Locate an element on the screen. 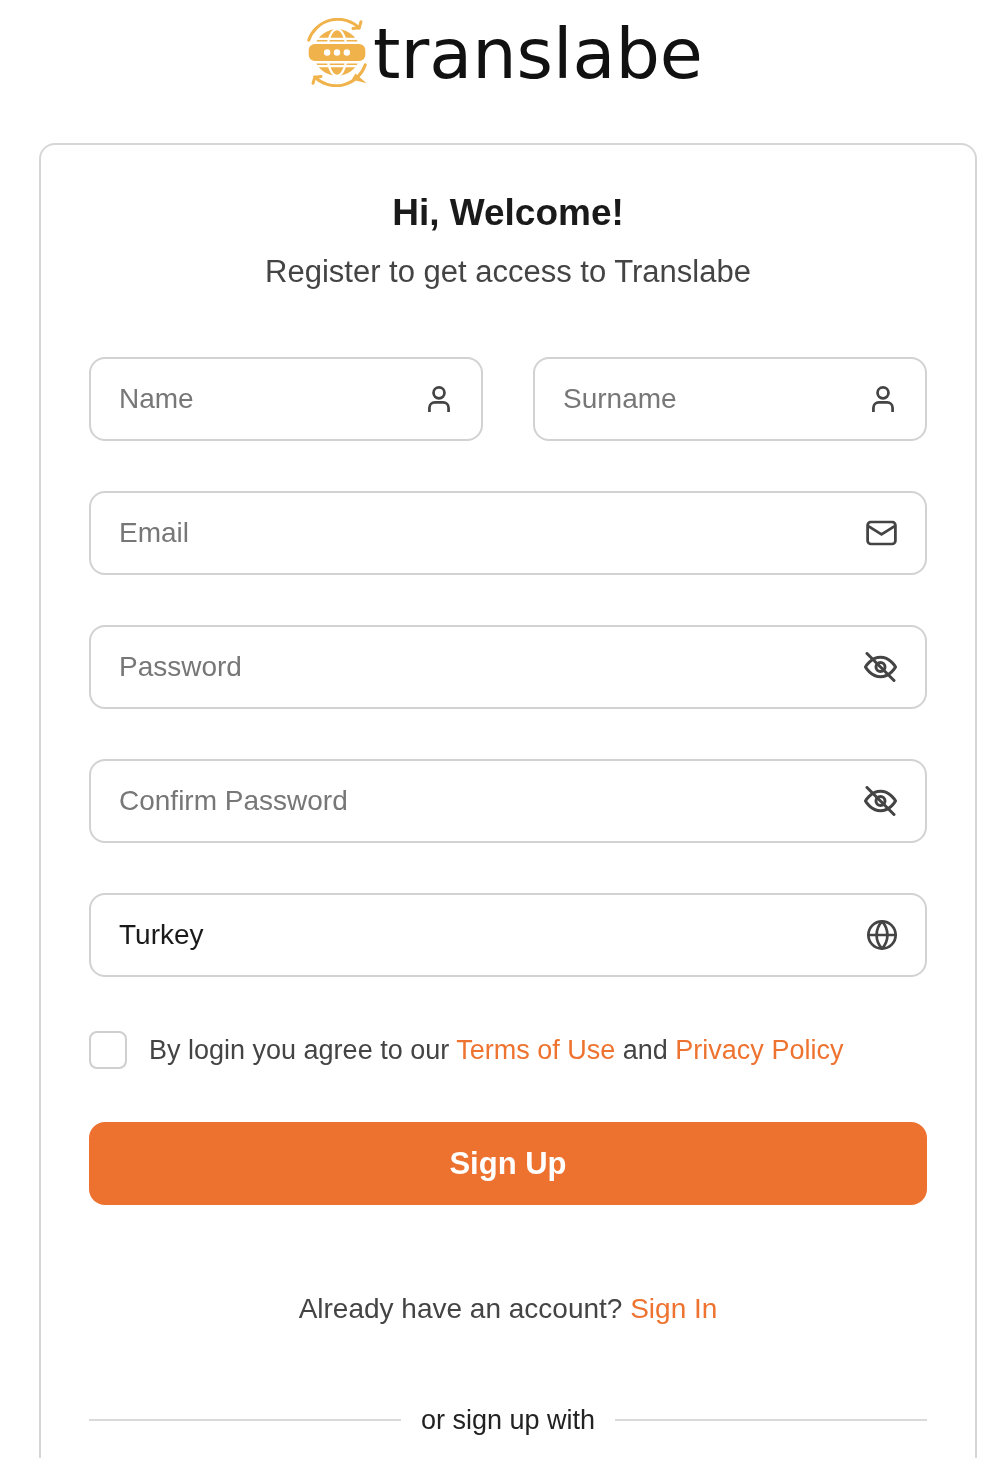 The height and width of the screenshot is (1458, 1008). password-field: Password is located at coordinates (508, 667).